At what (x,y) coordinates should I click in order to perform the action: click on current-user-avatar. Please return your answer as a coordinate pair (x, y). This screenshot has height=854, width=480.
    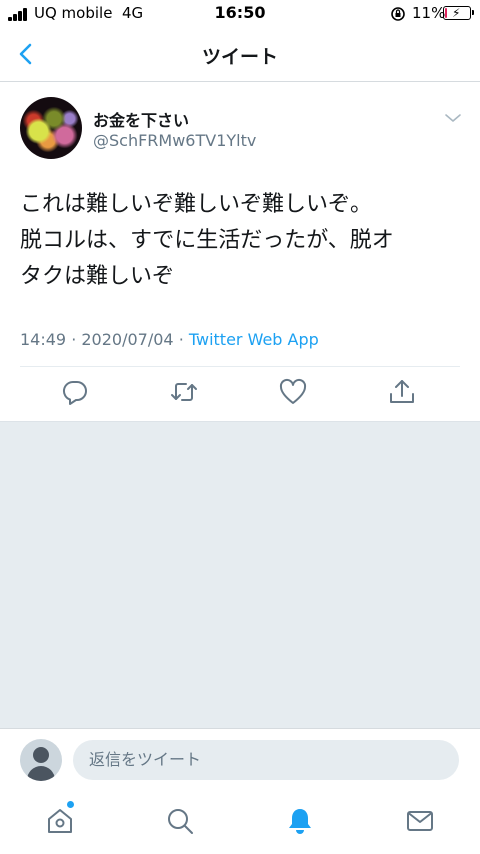
    Looking at the image, I should click on (41, 760).